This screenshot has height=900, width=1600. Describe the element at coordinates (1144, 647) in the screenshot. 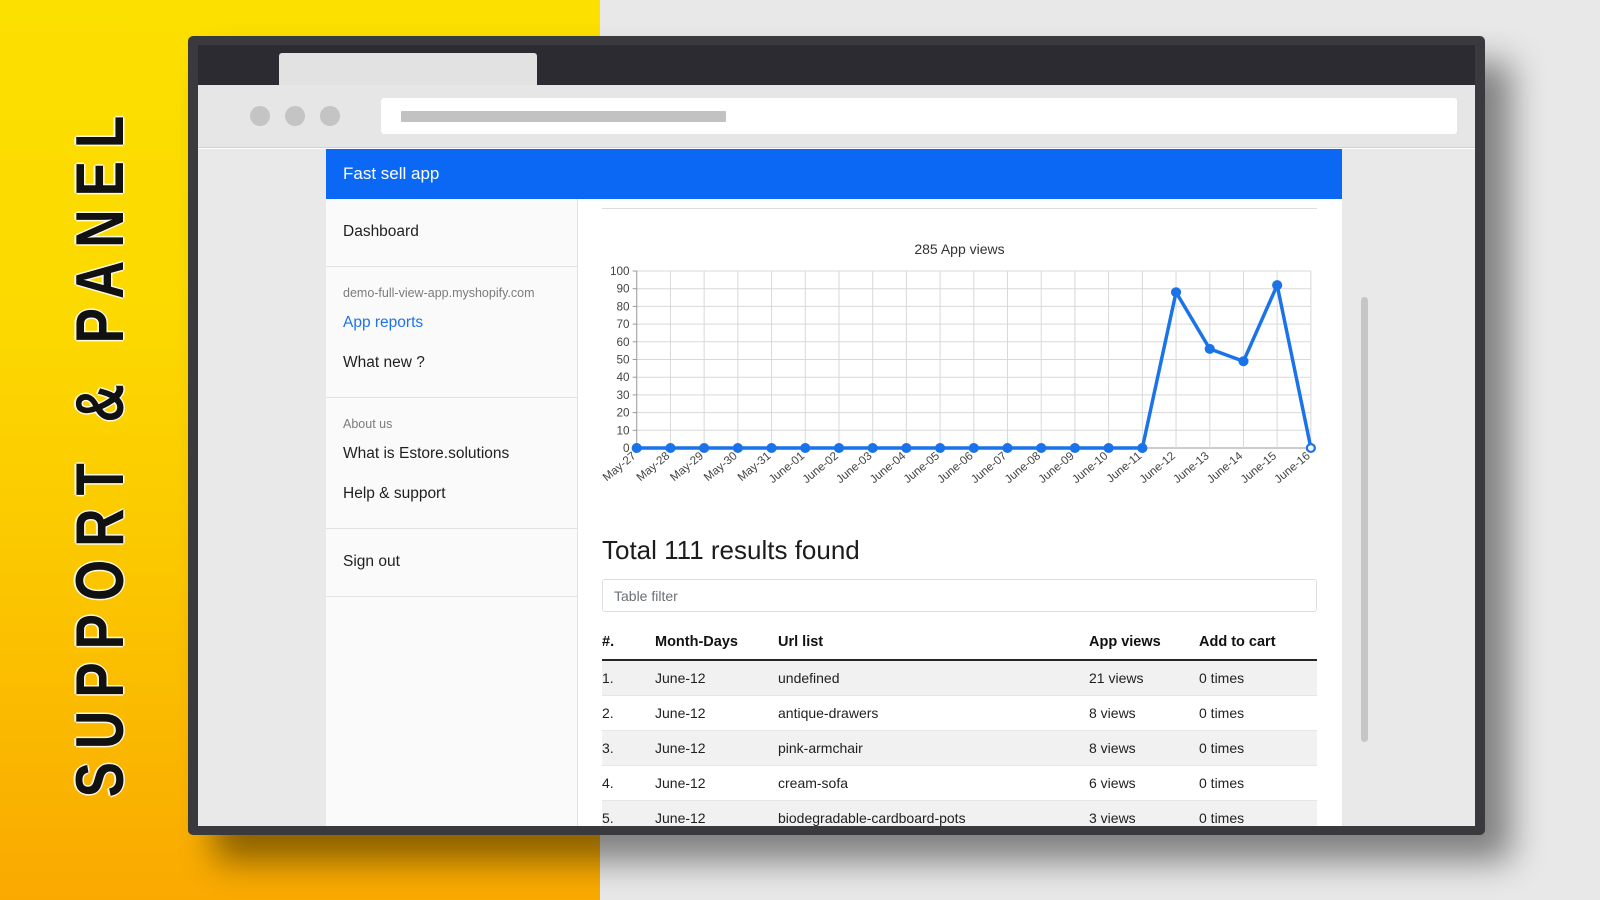

I see `table-header-app-views: App views` at that location.